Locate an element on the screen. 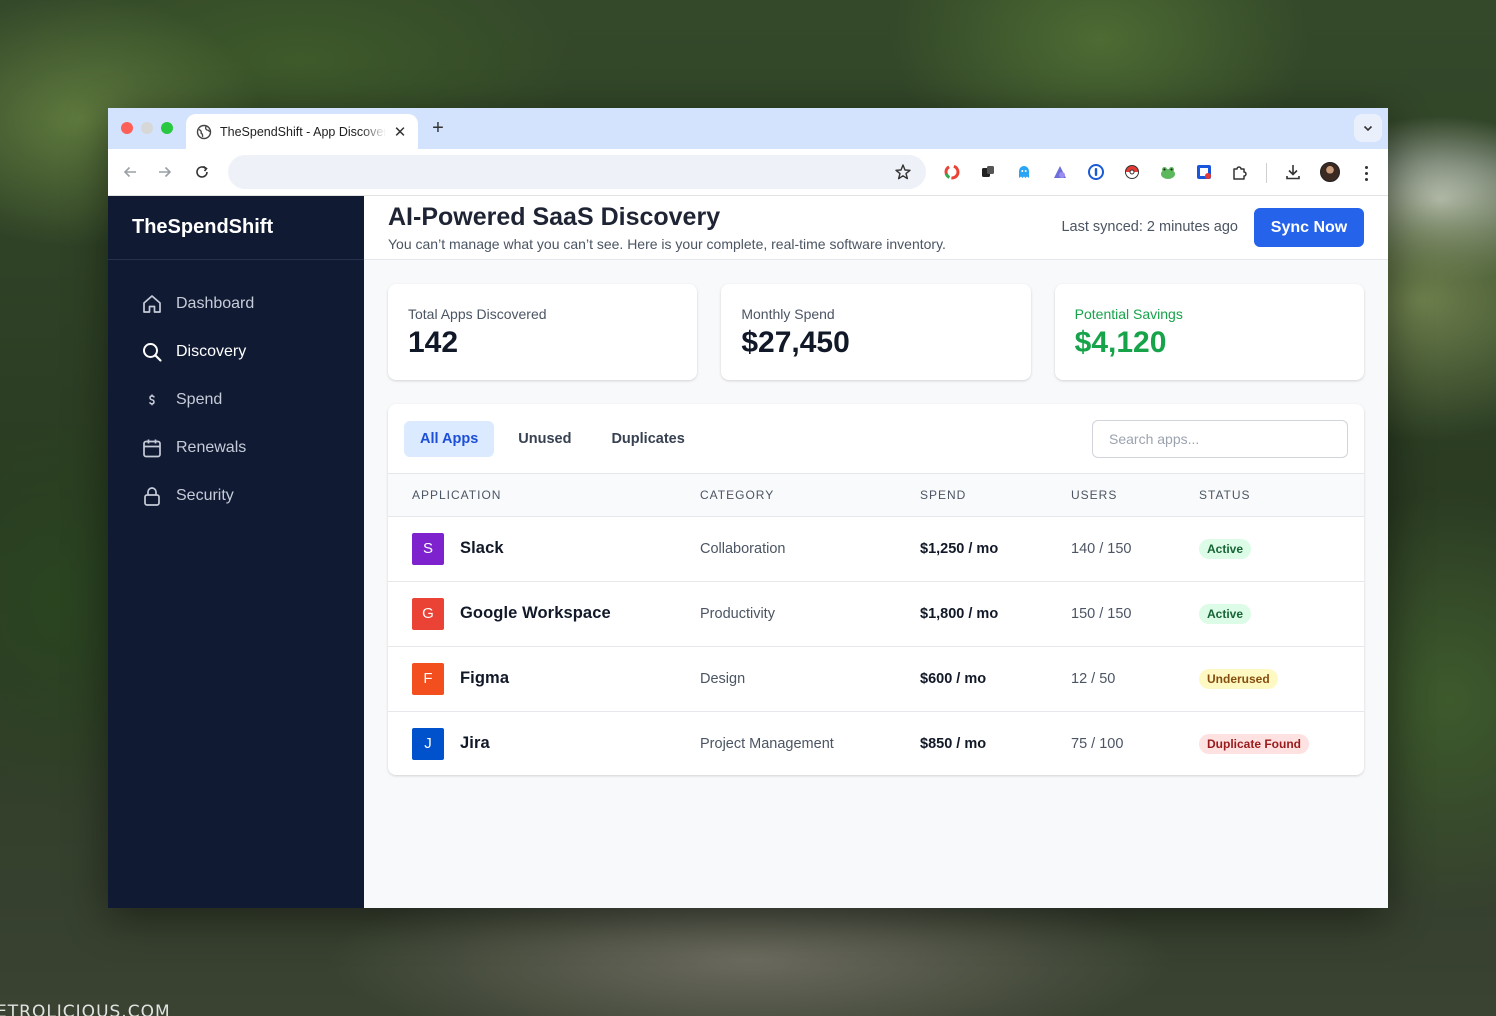 This screenshot has height=1016, width=1496. toolbar-separator is located at coordinates (1266, 173).